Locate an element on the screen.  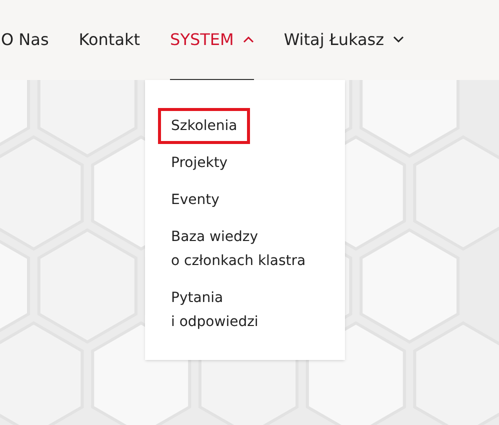
menu-item: Baza wiedzy o członkach klastra is located at coordinates (238, 249).